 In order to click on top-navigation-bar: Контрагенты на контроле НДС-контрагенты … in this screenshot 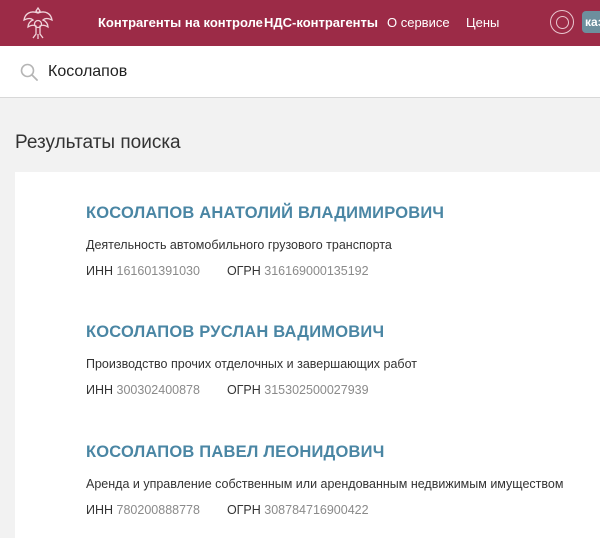, I will do `click(300, 23)`.